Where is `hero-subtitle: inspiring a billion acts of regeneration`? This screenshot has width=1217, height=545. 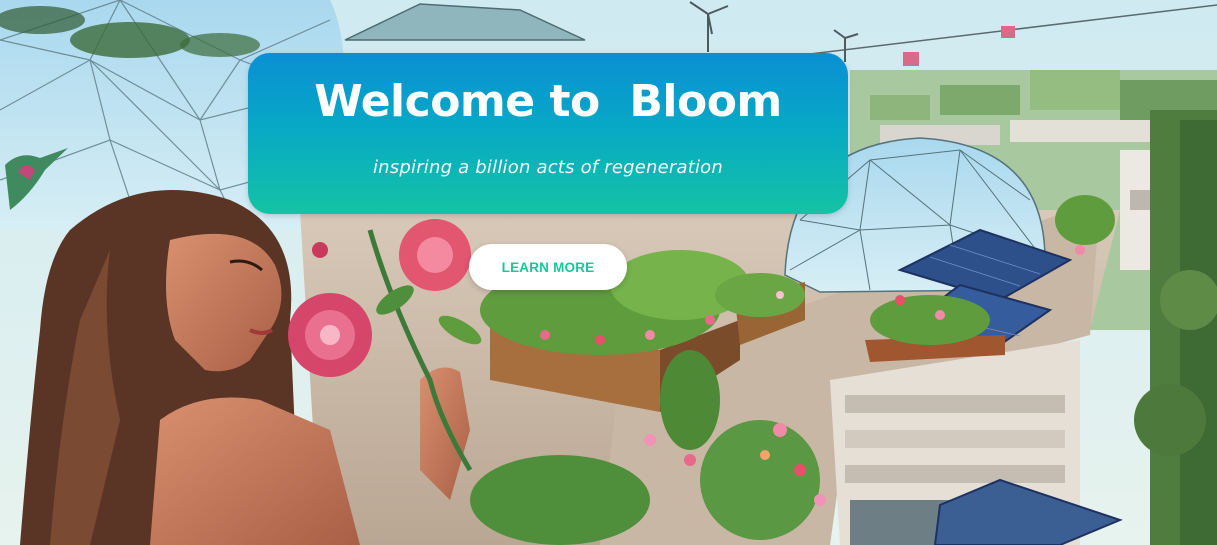 hero-subtitle: inspiring a billion acts of regeneration is located at coordinates (548, 167).